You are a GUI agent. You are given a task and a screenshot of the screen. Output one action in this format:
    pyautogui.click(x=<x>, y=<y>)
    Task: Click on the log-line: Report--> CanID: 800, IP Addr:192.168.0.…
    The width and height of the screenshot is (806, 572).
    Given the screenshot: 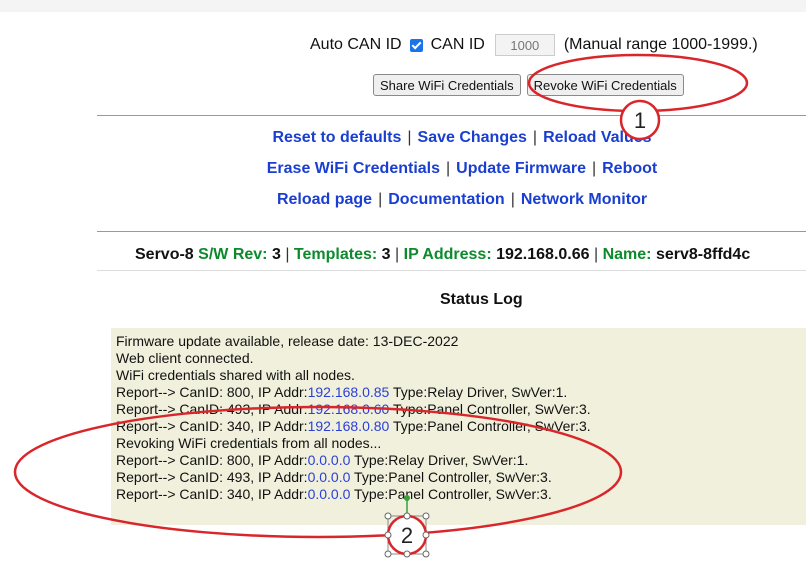 What is the action you would take?
    pyautogui.click(x=353, y=392)
    